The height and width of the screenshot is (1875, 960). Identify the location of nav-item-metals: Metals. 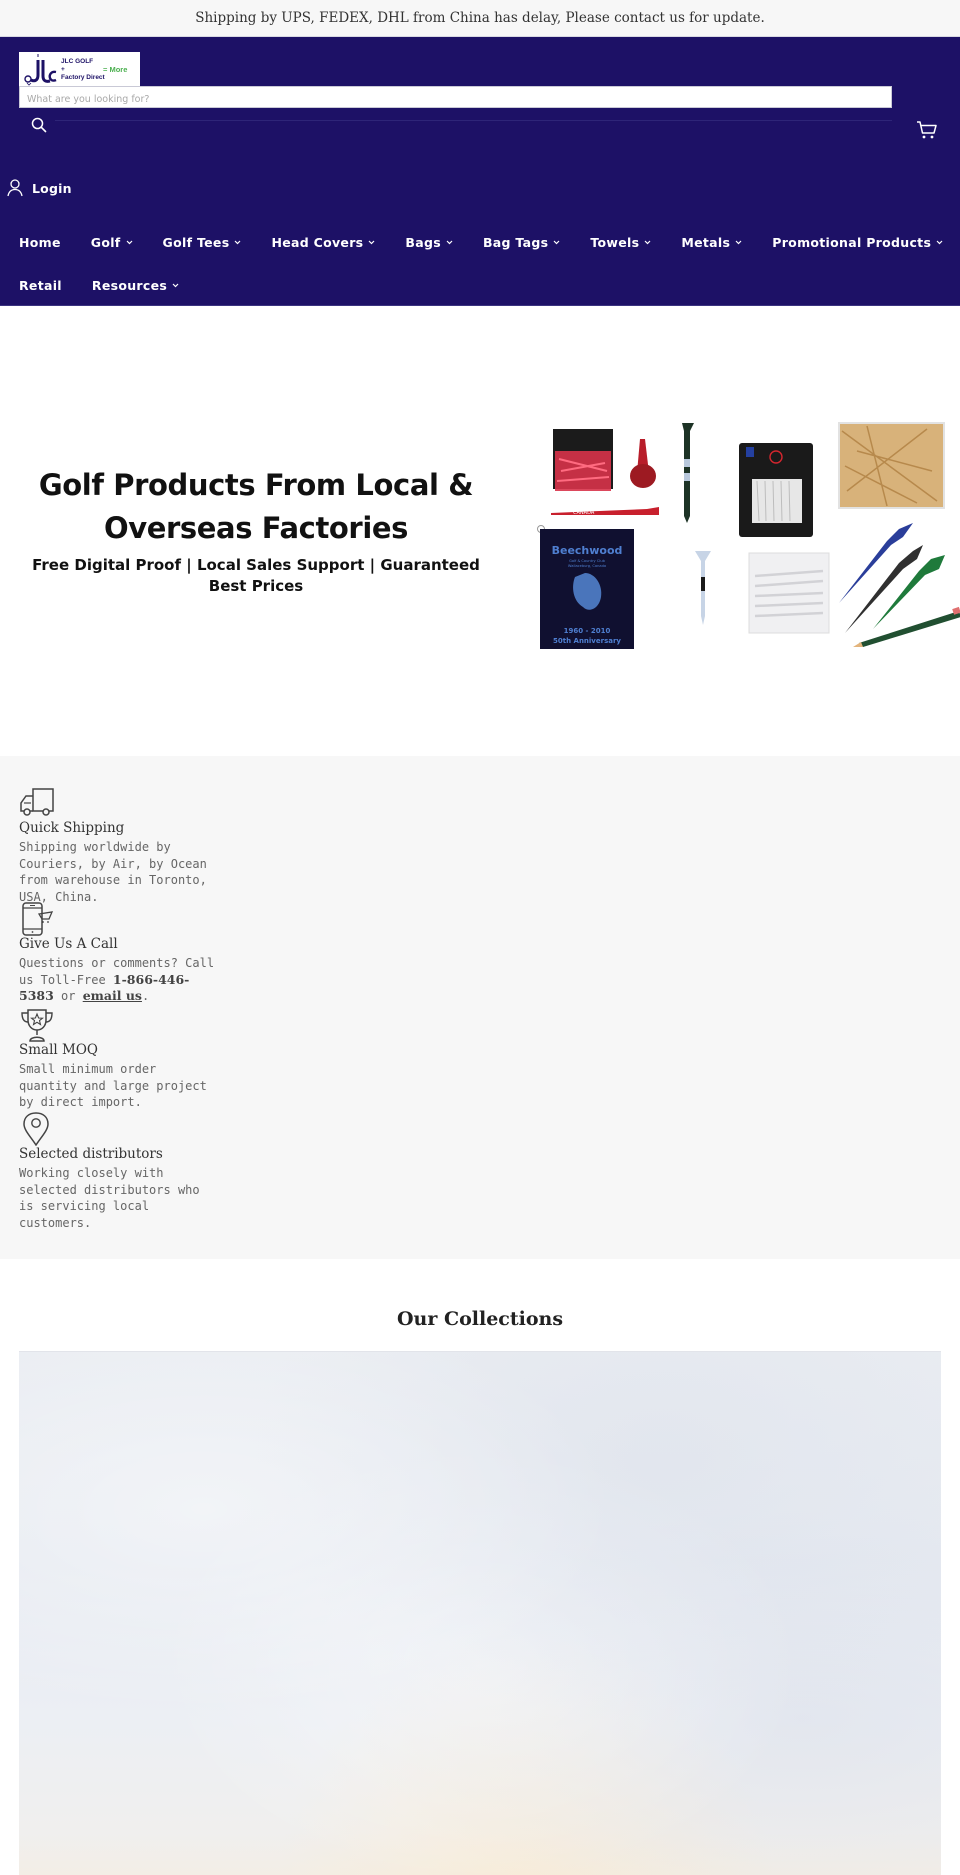
(711, 242).